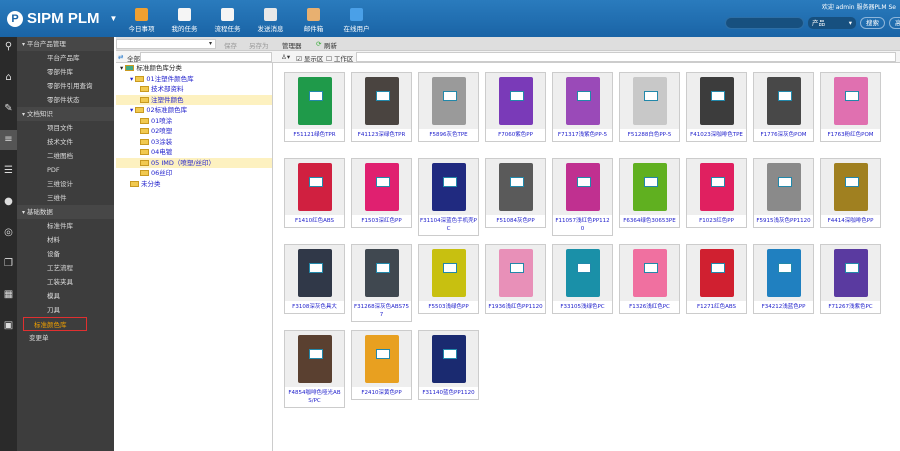 This screenshot has width=900, height=451. Describe the element at coordinates (65, 198) in the screenshot. I see `sidebar-item: 三维件` at that location.